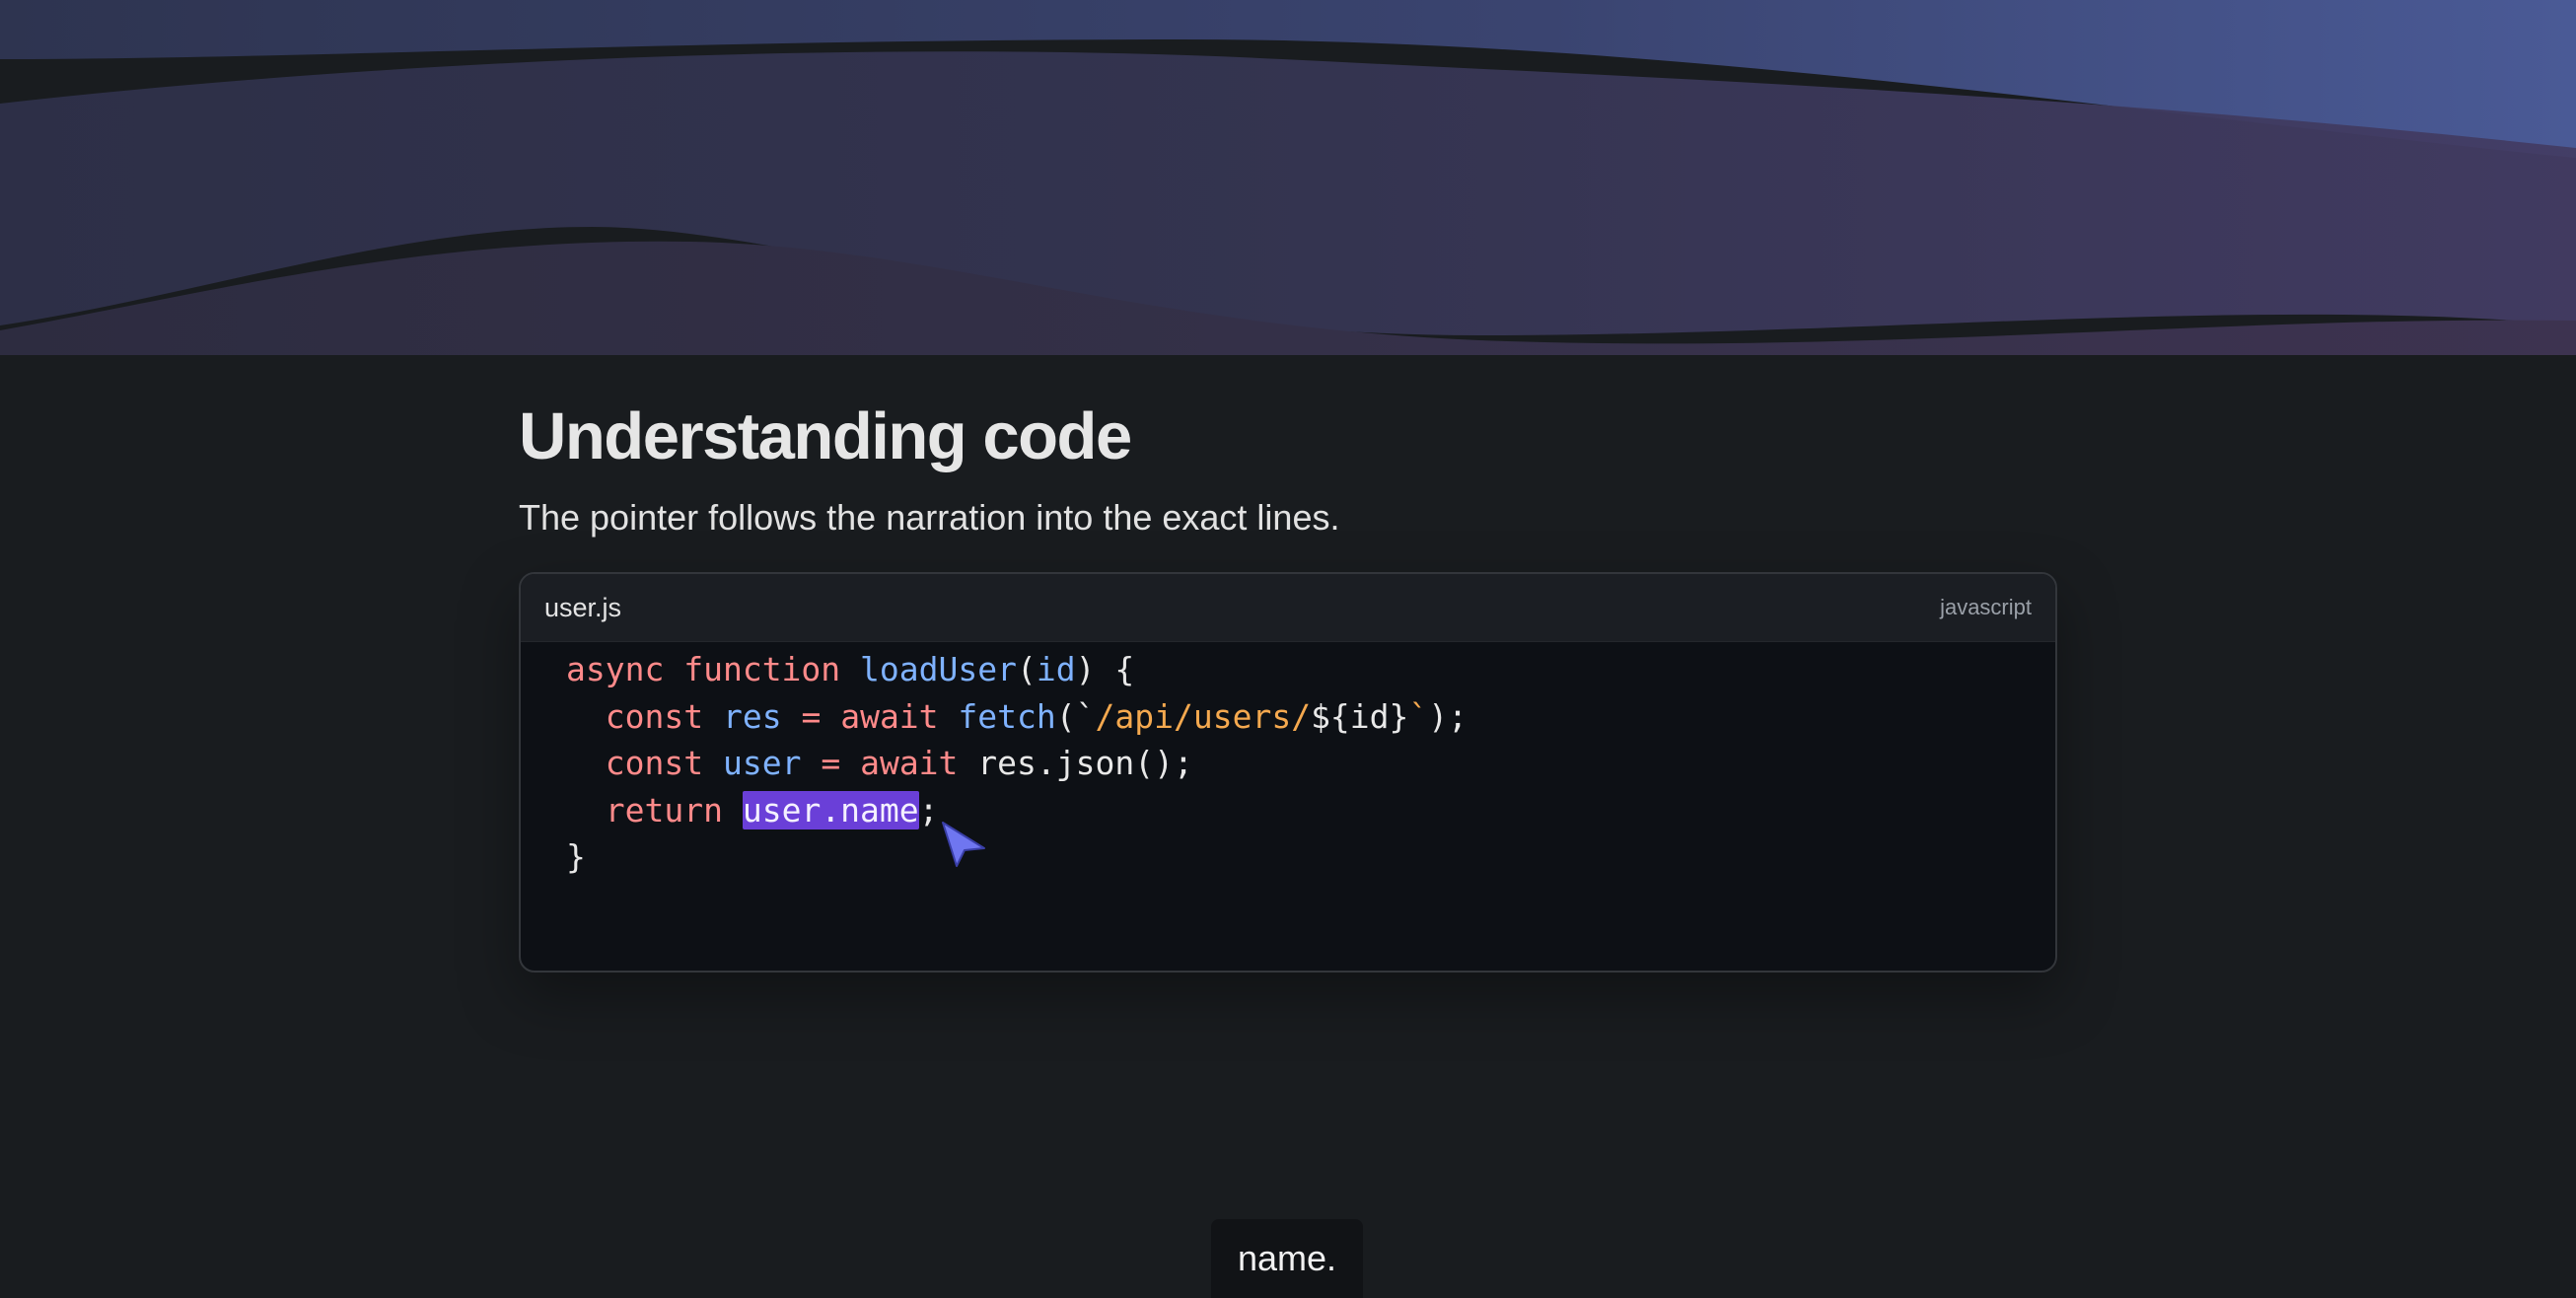 Image resolution: width=2576 pixels, height=1298 pixels. Describe the element at coordinates (830, 809) in the screenshot. I see `highlighted-token: user.name` at that location.